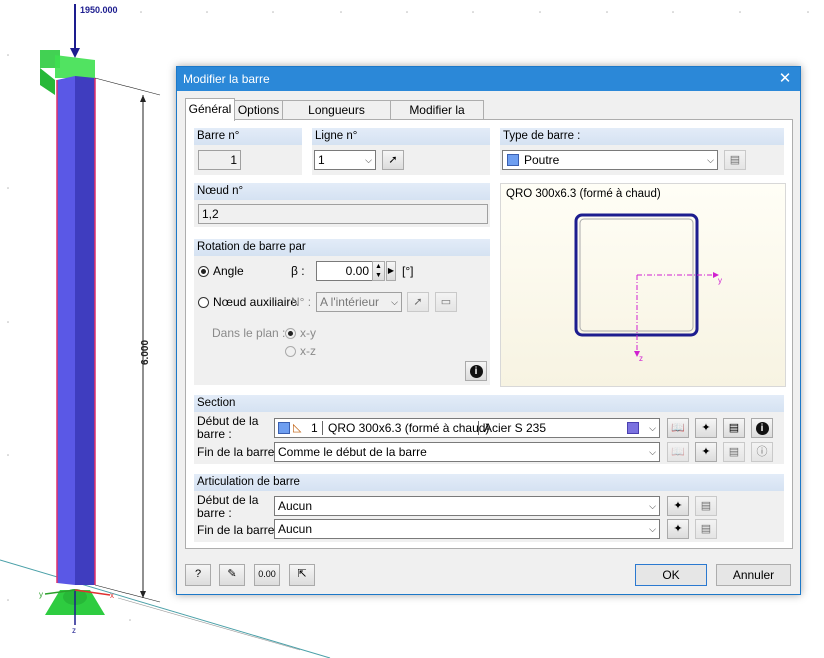  I want to click on new-aux-node-button: ▭, so click(446, 302).